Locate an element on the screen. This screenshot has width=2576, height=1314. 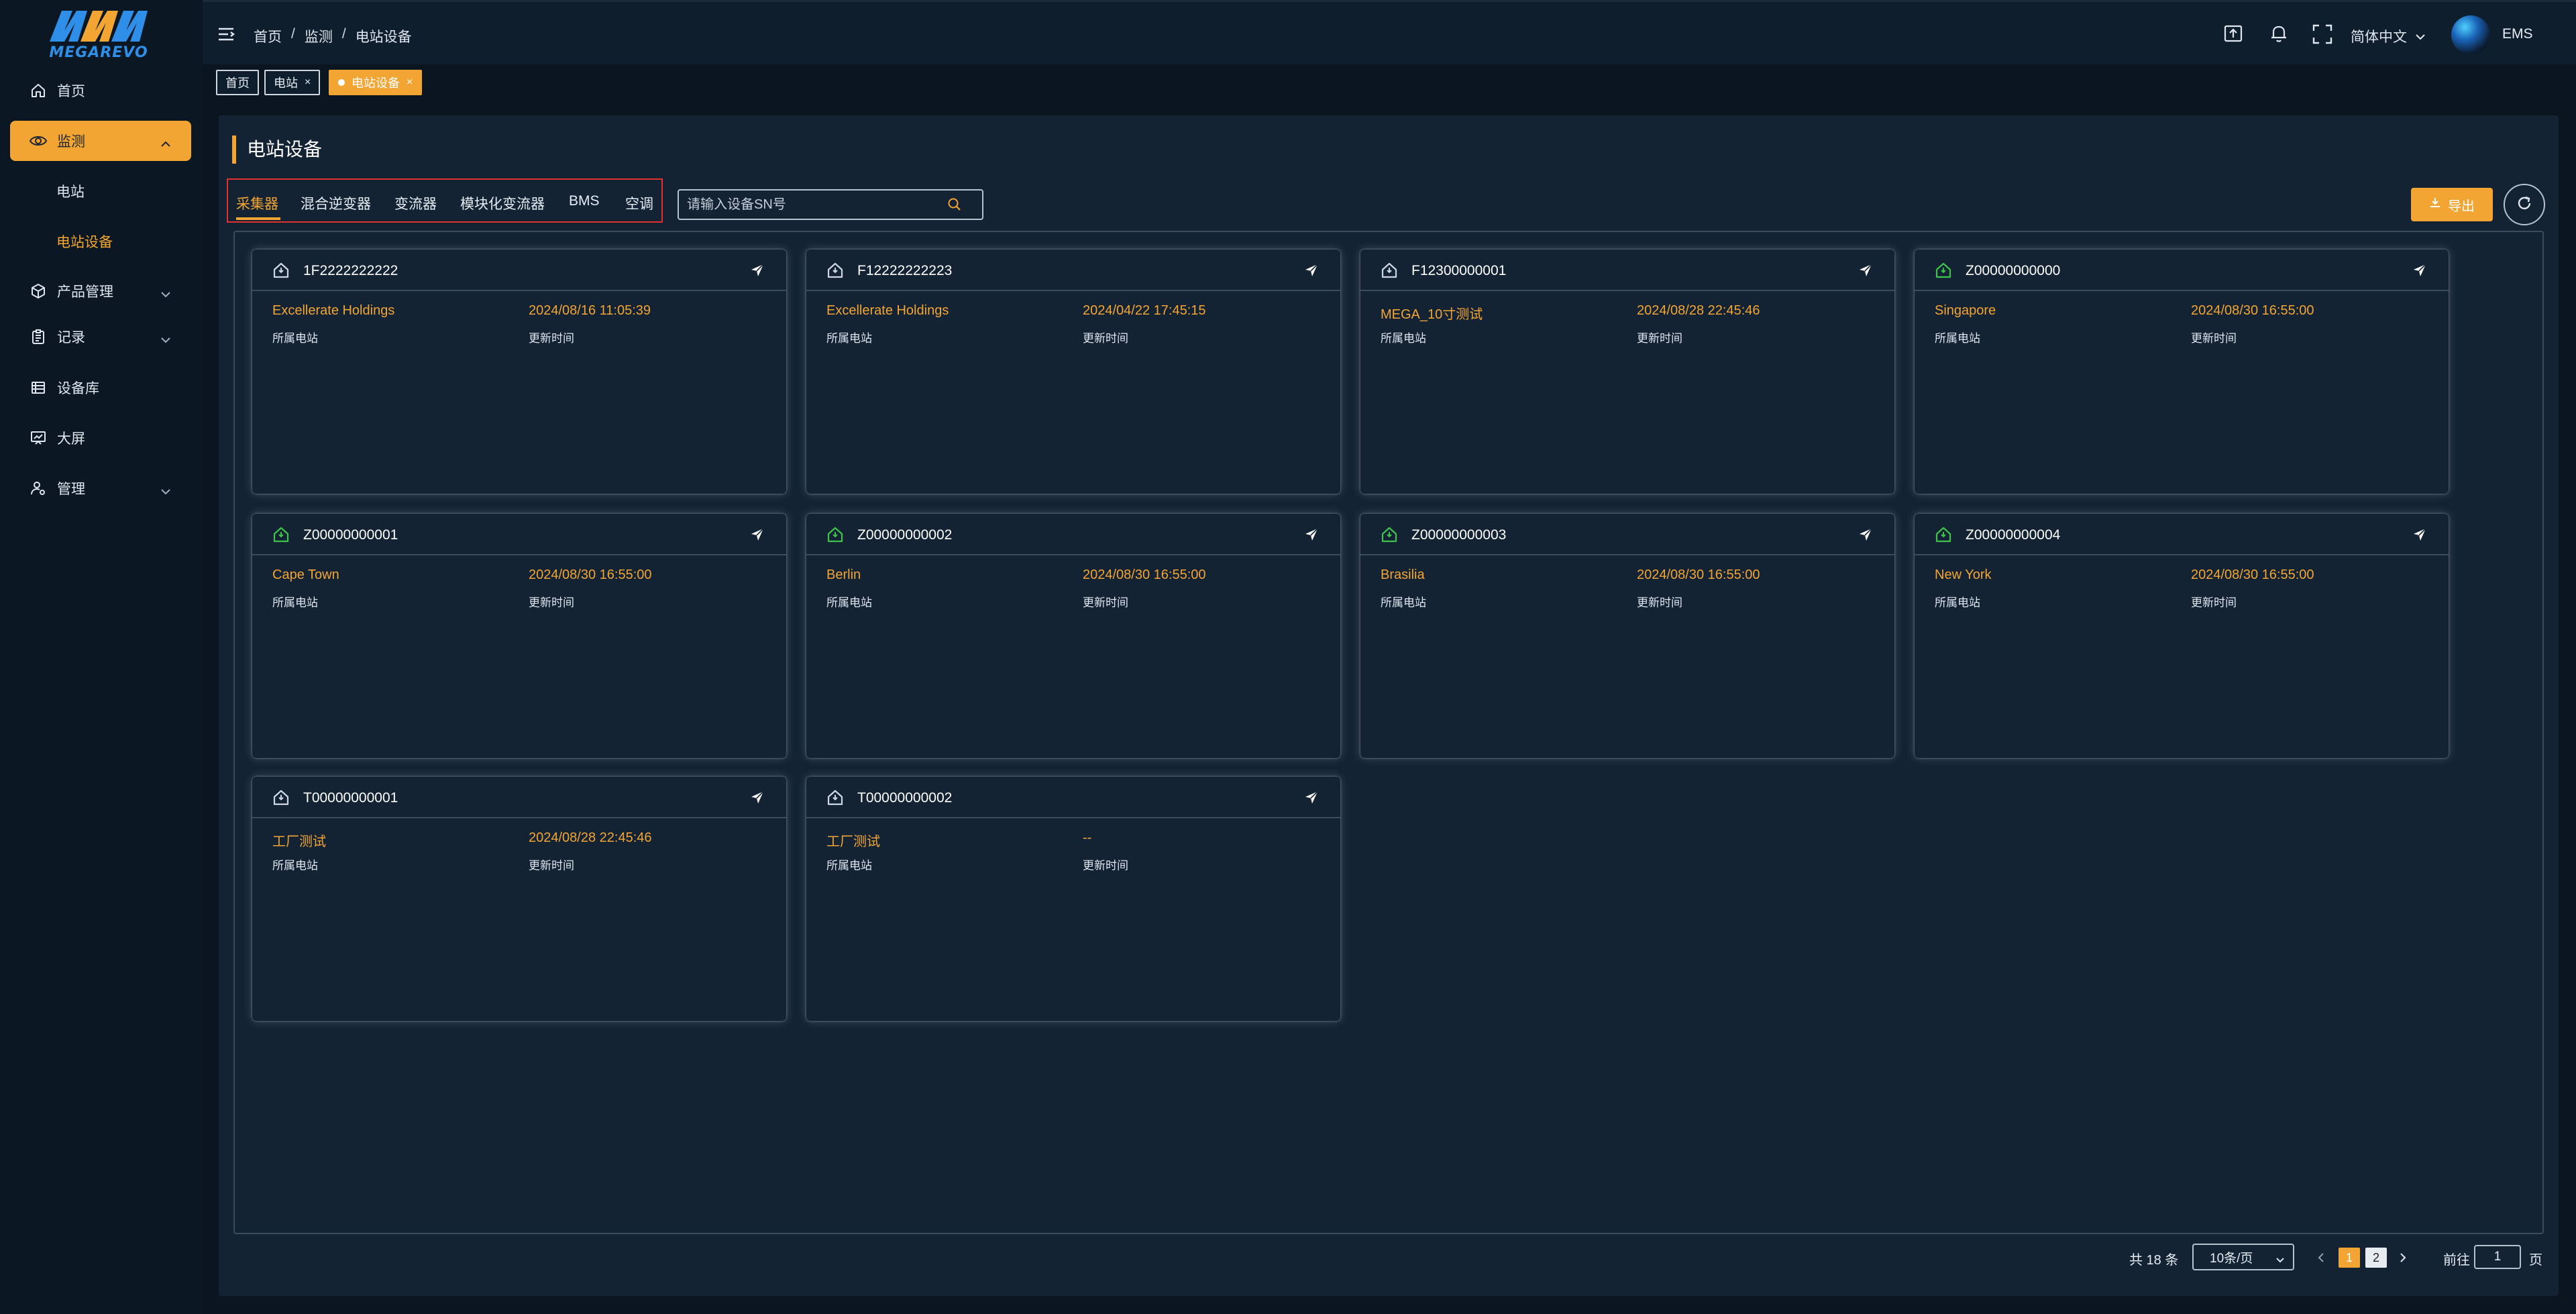
screen-icon is located at coordinates (38, 438).